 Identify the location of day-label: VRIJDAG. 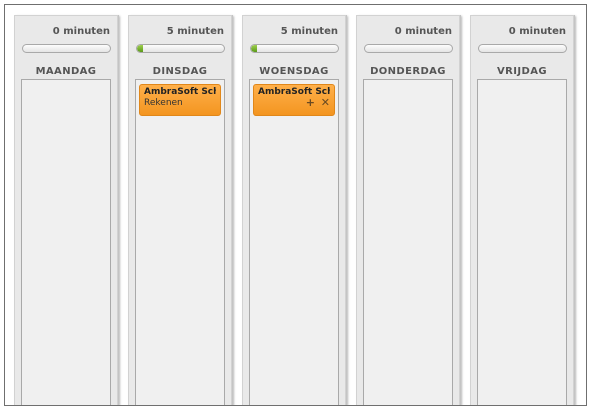
(522, 71).